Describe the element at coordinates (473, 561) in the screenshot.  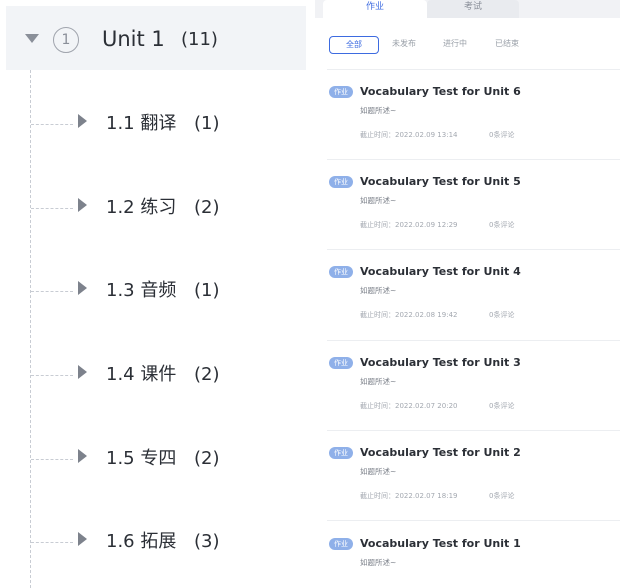
I see `list-item: 作业 Vocabulary Test for Unit 1 如题所述~` at that location.